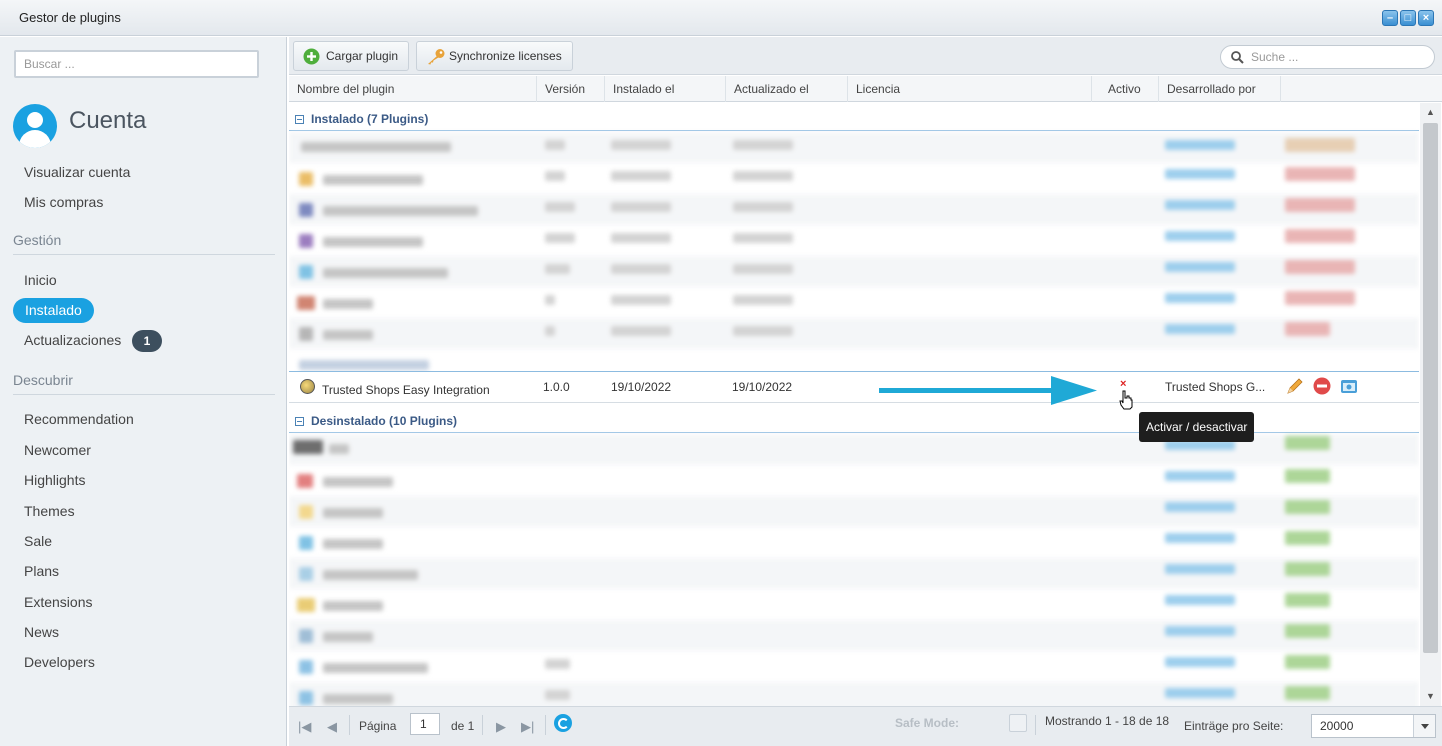 The image size is (1442, 746). Describe the element at coordinates (1390, 18) in the screenshot. I see `minimize-icon: –` at that location.